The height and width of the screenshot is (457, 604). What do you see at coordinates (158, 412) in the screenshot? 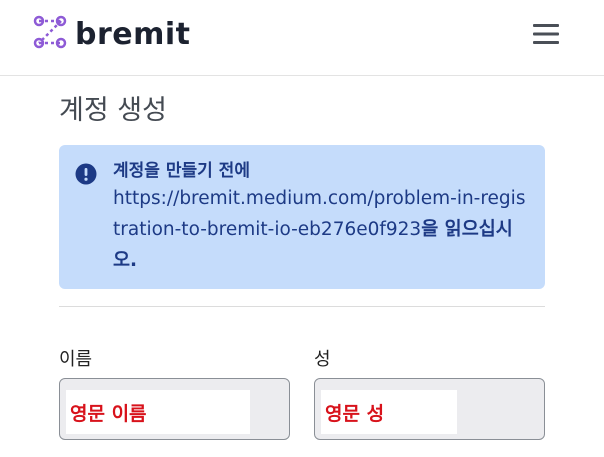
I see `first-name-input: 영문 이름` at bounding box center [158, 412].